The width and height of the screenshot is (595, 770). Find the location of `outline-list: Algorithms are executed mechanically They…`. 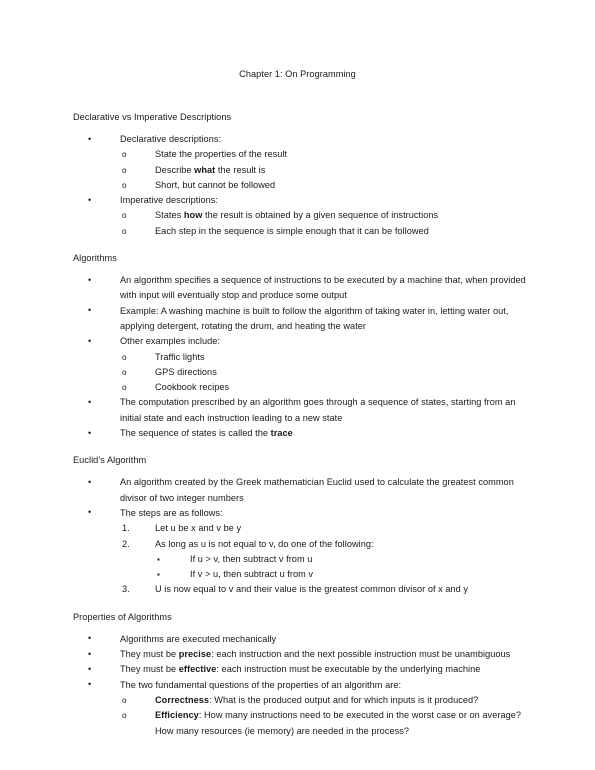

outline-list: Algorithms are executed mechanically They… is located at coordinates (304, 685).